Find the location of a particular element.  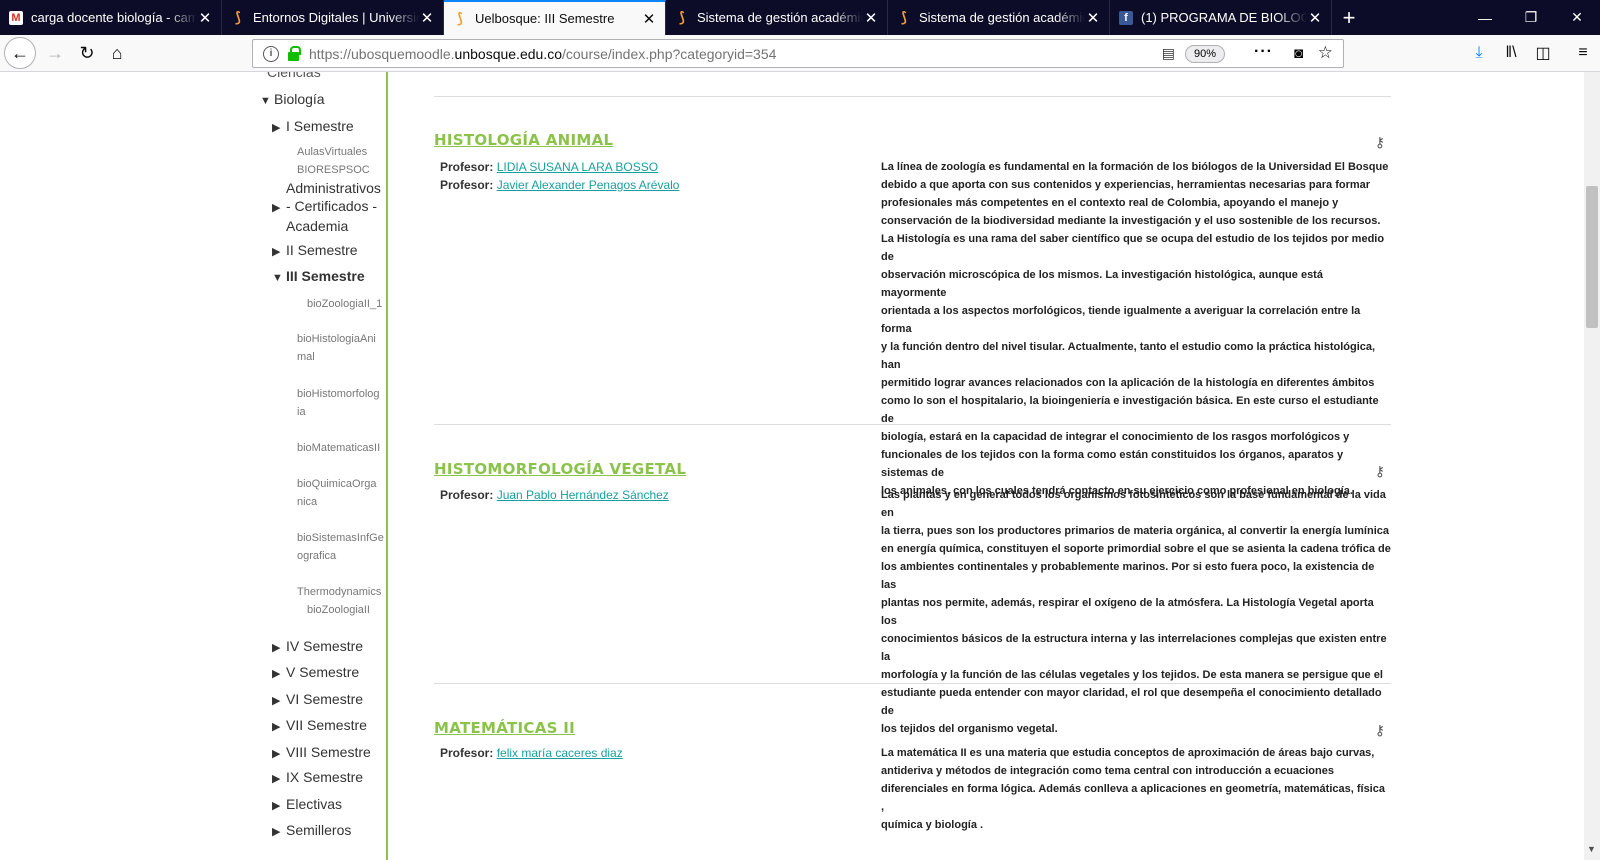

course-link-text: bioSistemasInfGe is located at coordinates (340, 538).